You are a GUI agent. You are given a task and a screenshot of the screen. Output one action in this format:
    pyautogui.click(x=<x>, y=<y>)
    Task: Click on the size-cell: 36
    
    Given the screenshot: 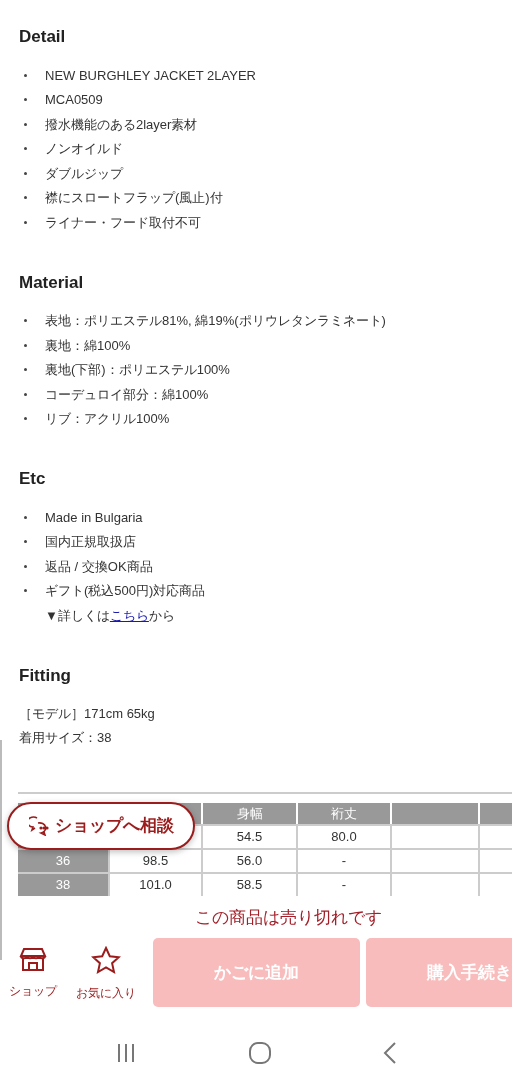 What is the action you would take?
    pyautogui.click(x=64, y=861)
    